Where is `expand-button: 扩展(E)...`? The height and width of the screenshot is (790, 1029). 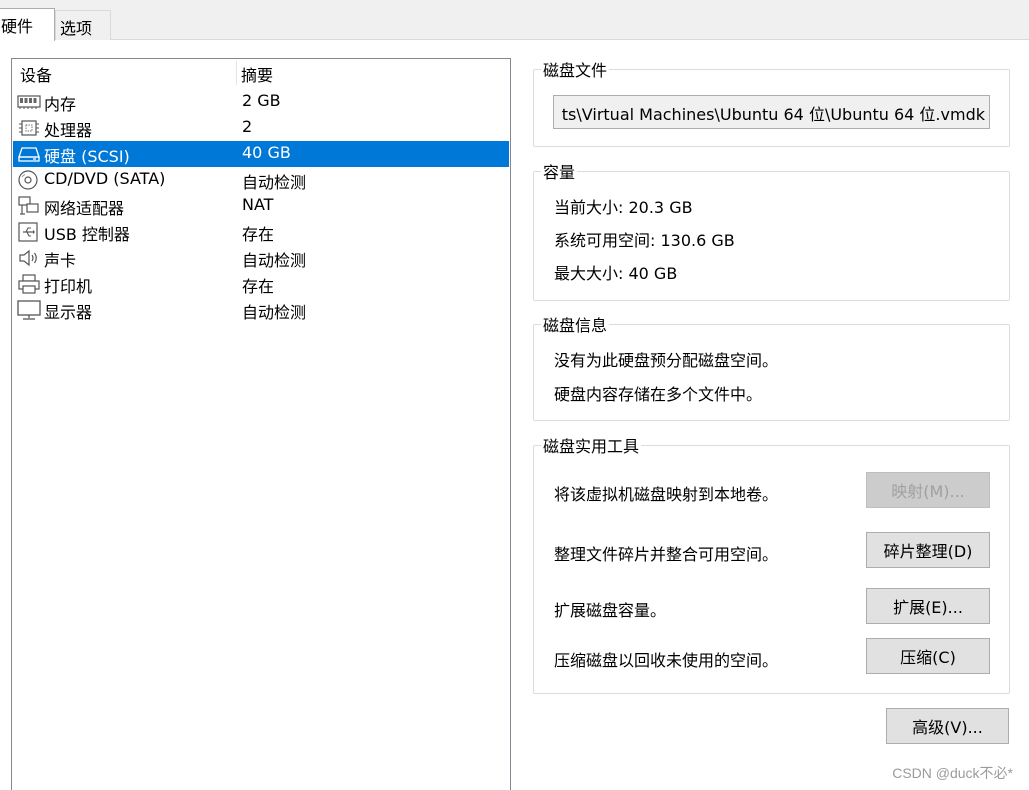 expand-button: 扩展(E)... is located at coordinates (928, 606).